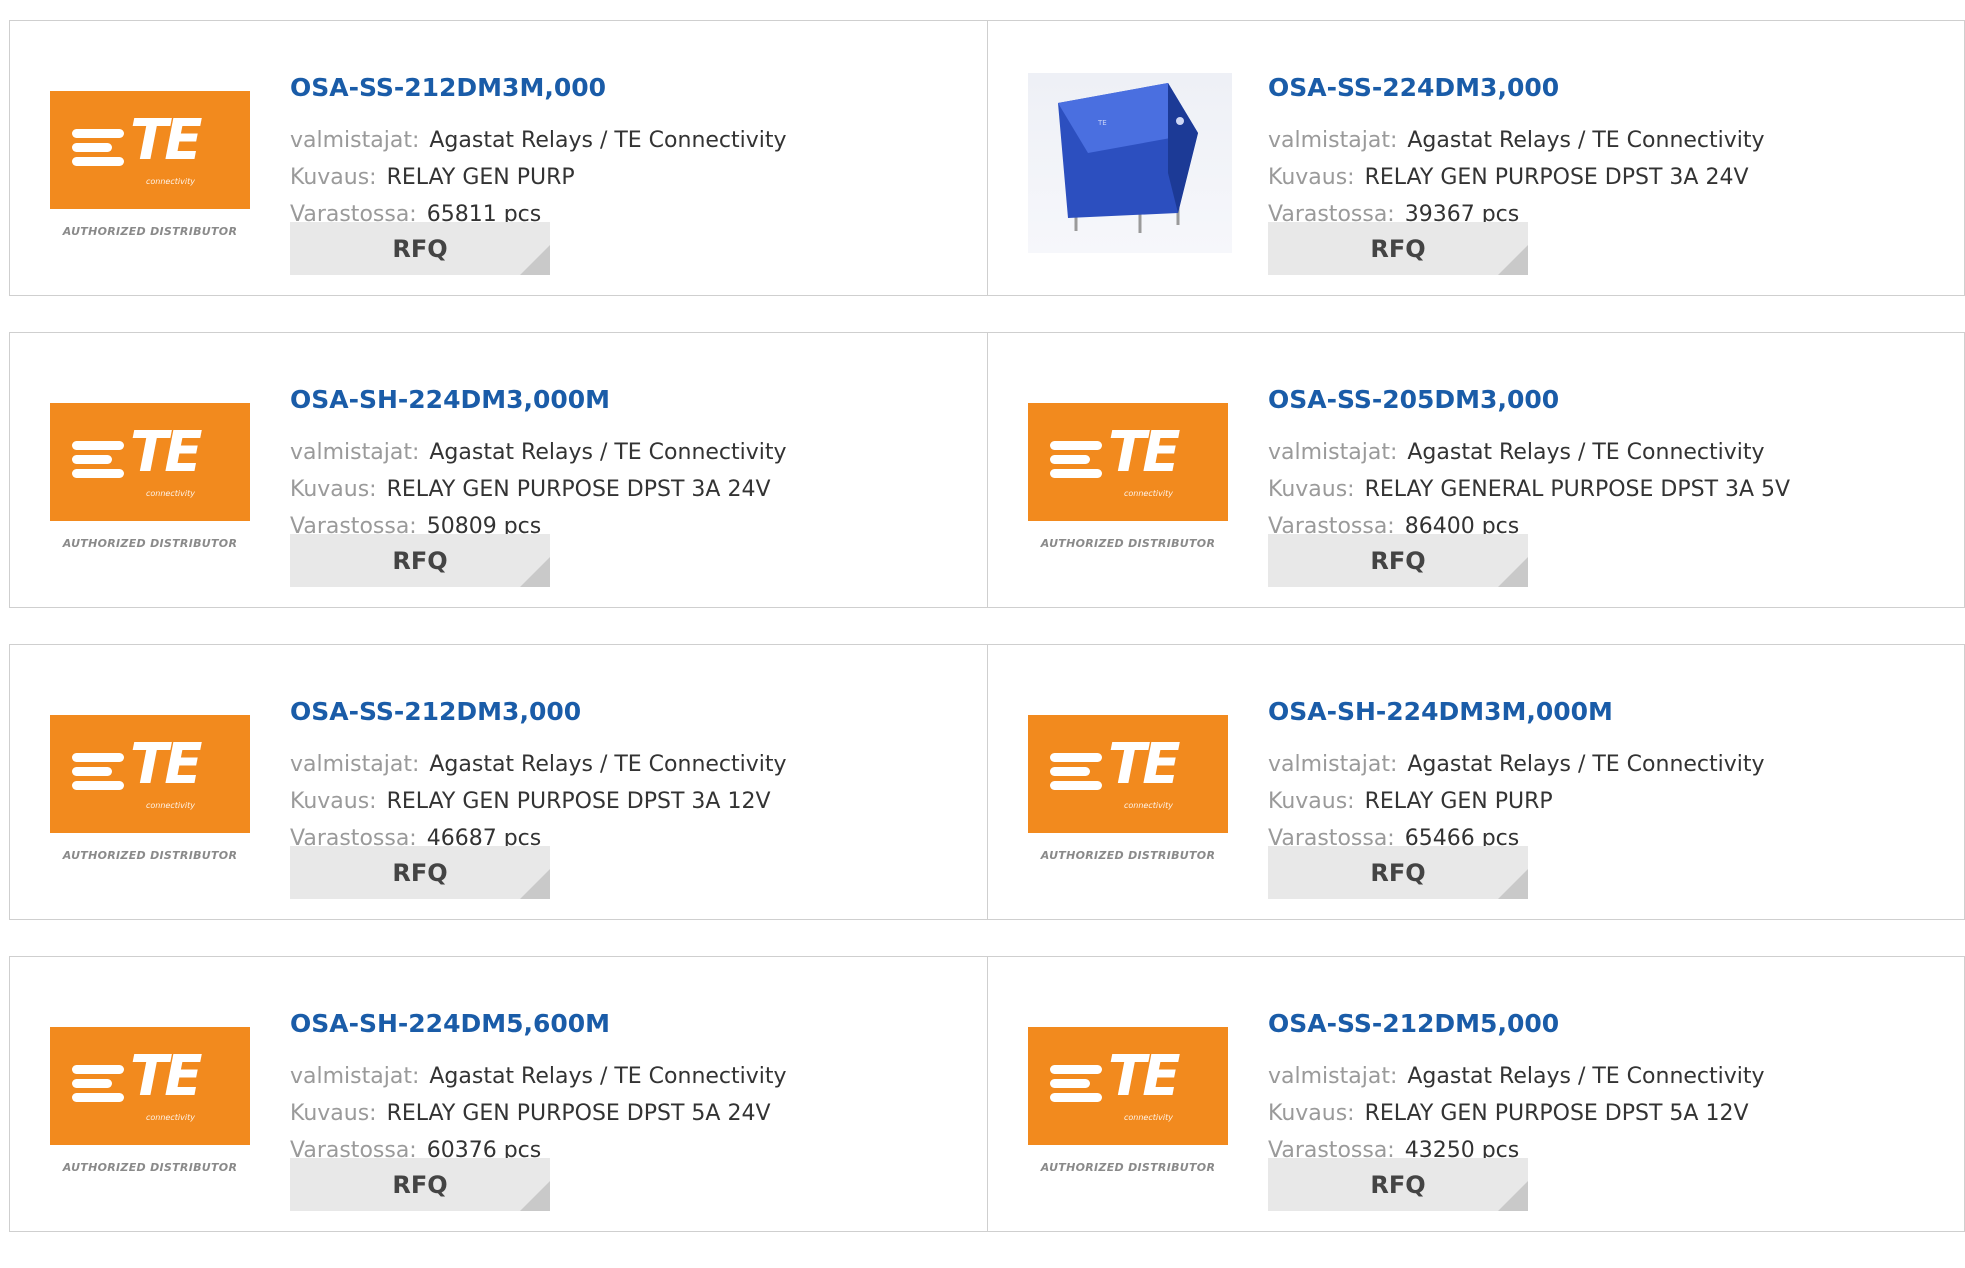  Describe the element at coordinates (1413, 399) in the screenshot. I see `part-number-link: OSA-SS-205DM3,000` at that location.